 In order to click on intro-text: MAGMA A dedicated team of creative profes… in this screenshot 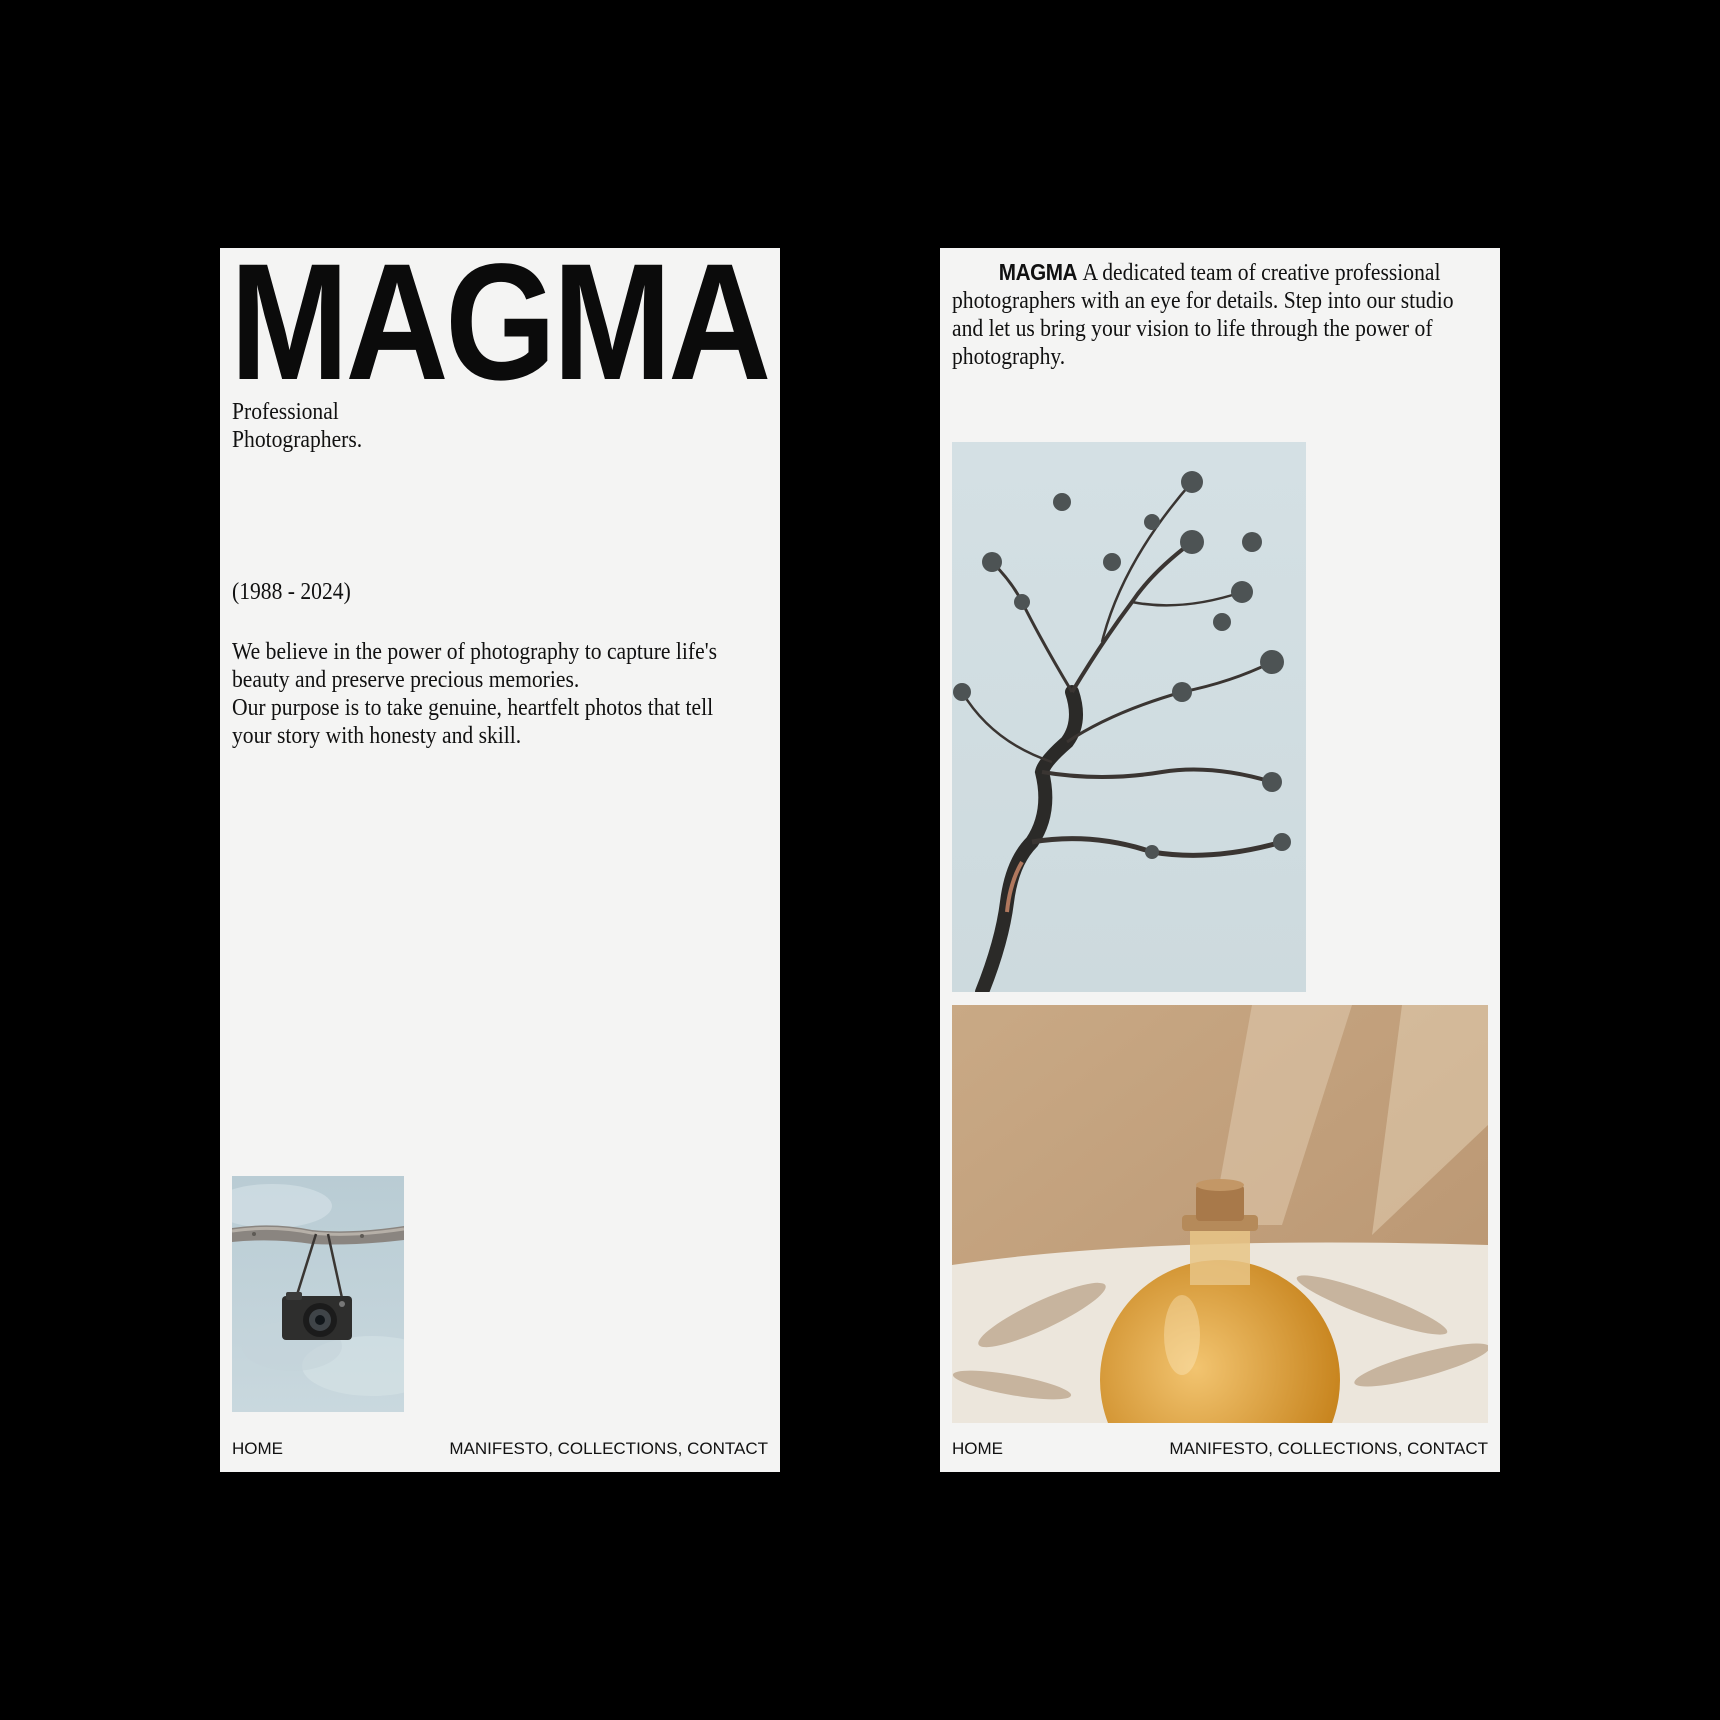, I will do `click(1204, 314)`.